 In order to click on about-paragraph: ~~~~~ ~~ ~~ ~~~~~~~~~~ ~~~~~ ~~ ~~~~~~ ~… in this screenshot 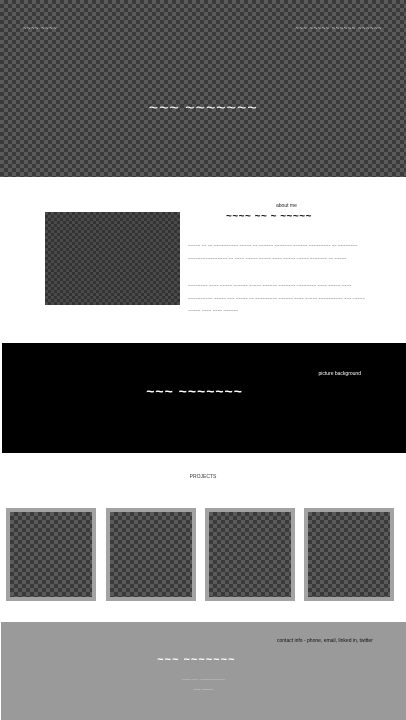, I will do `click(273, 252)`.